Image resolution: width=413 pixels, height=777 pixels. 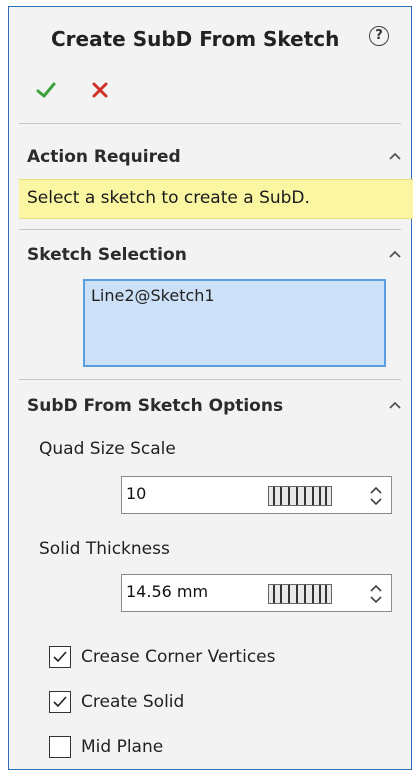 I want to click on solid-thickness-spinbox: 14.56 mm, so click(x=256, y=593).